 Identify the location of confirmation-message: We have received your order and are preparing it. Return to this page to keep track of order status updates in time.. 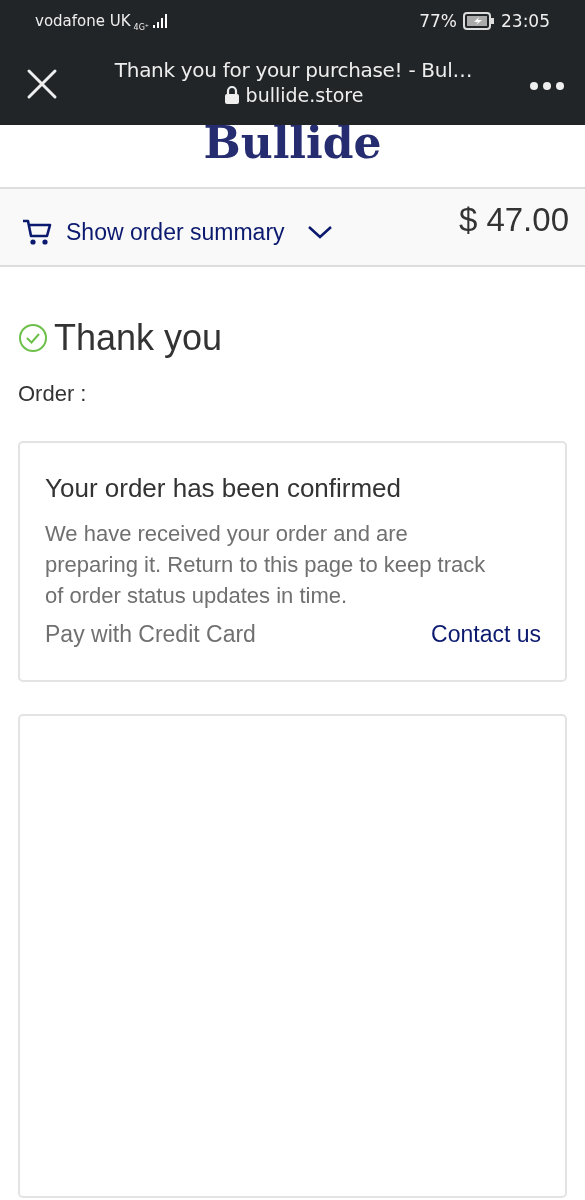
(266, 565).